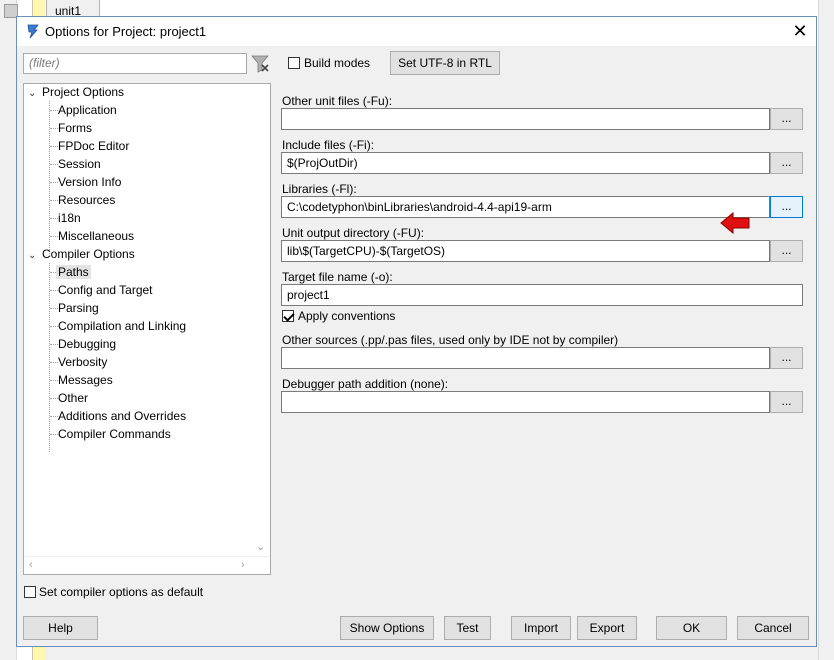  Describe the element at coordinates (121, 592) in the screenshot. I see `set-default-label: Set compiler options as default` at that location.